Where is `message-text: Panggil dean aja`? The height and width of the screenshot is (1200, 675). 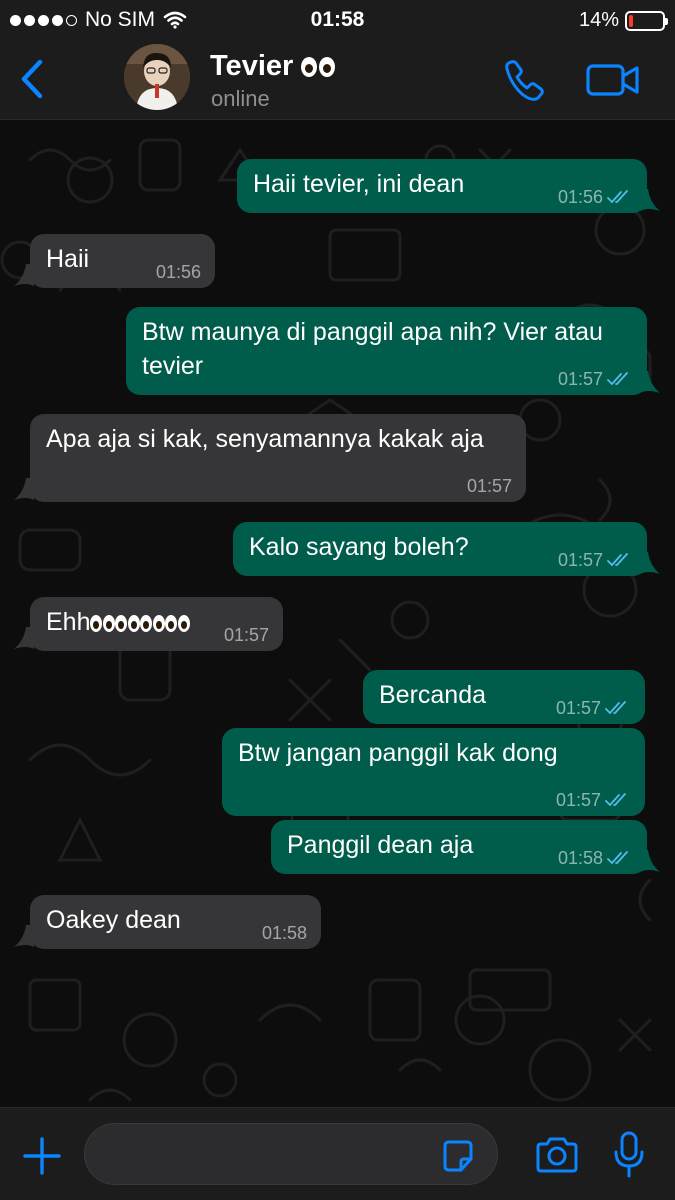
message-text: Panggil dean aja is located at coordinates (380, 845).